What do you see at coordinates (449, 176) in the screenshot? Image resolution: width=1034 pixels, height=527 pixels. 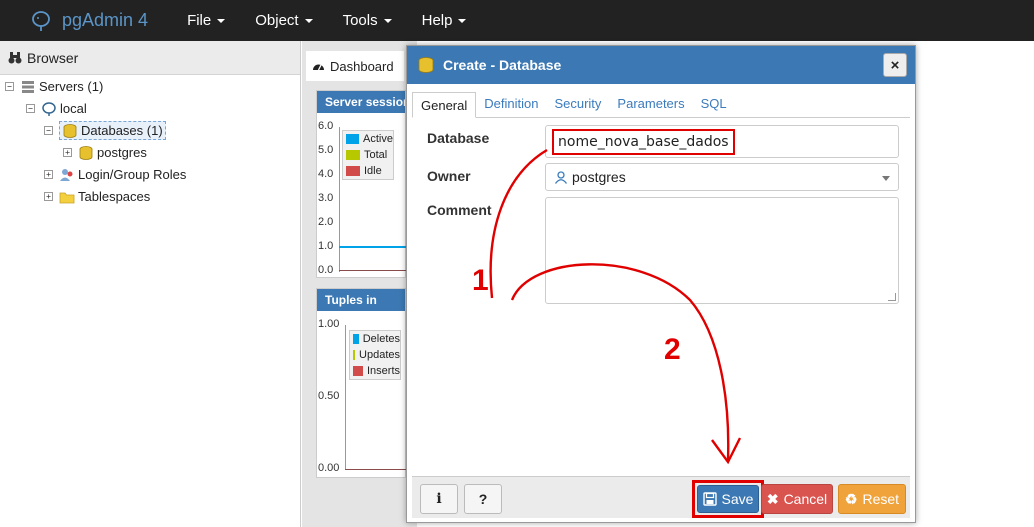 I see `owner-label: Owner` at bounding box center [449, 176].